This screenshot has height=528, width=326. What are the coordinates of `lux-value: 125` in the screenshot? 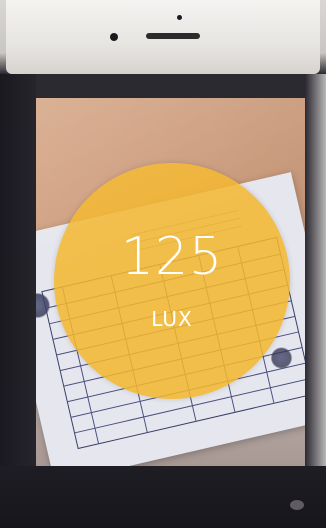 It's located at (172, 257).